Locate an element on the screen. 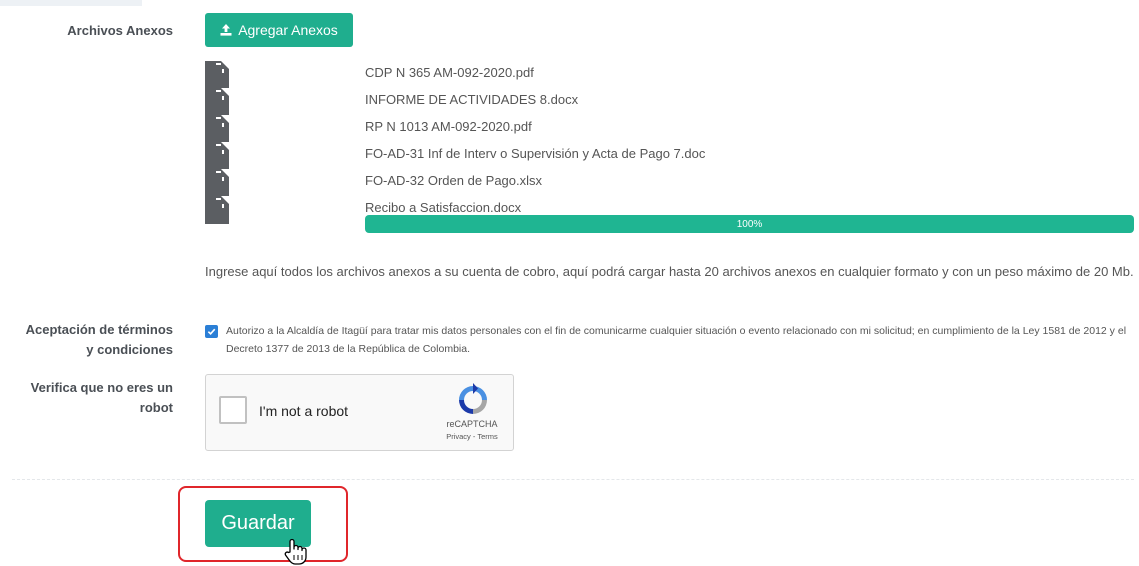 The width and height of the screenshot is (1139, 566). captcha-label-line1: Verifica que no eres un is located at coordinates (101, 387).